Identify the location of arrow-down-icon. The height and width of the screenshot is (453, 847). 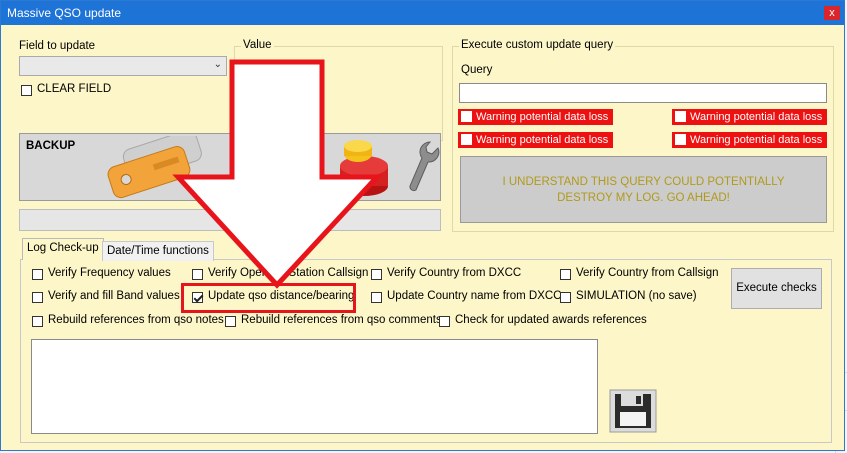
(277, 174).